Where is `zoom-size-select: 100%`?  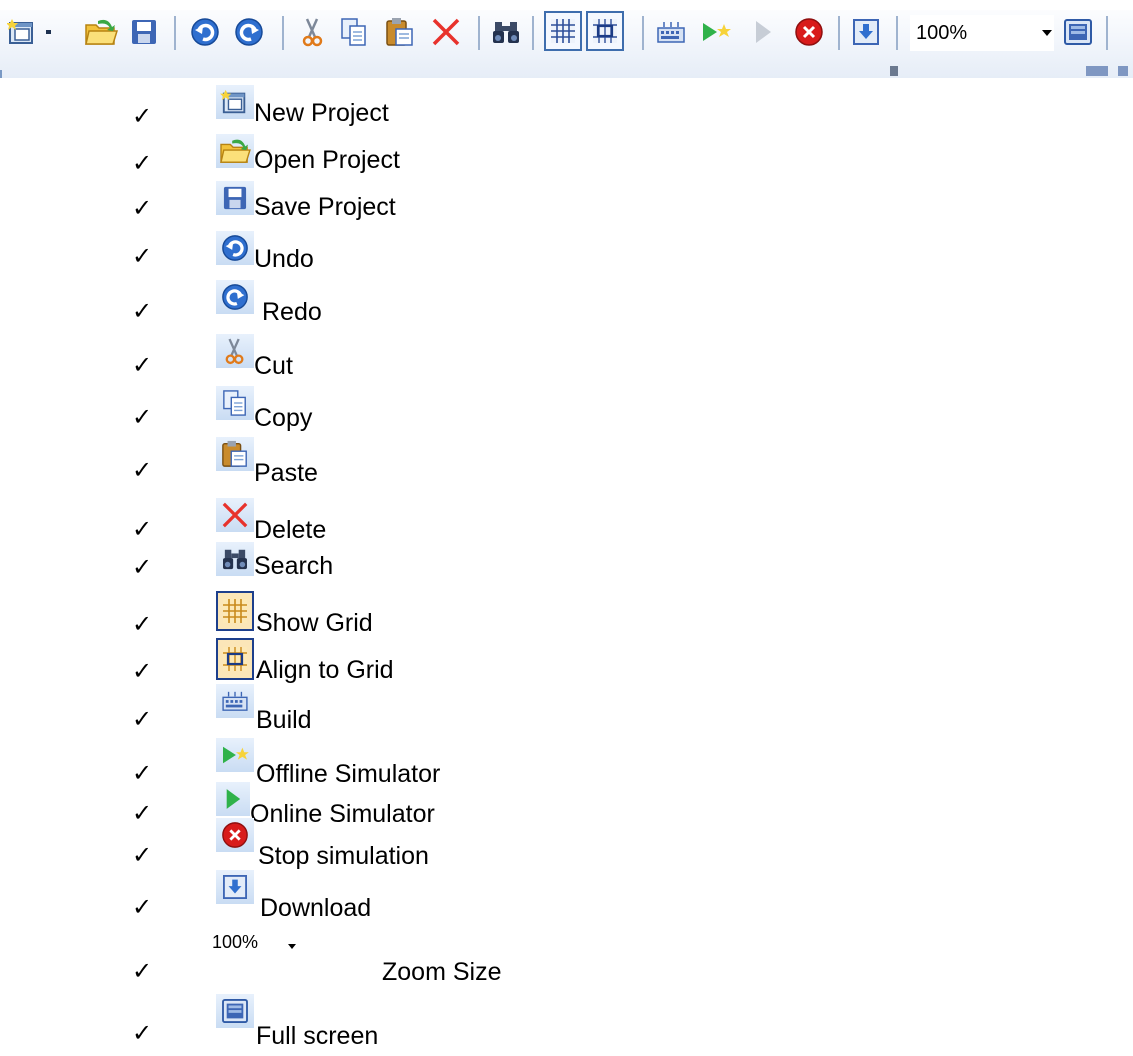
zoom-size-select: 100% is located at coordinates (982, 33).